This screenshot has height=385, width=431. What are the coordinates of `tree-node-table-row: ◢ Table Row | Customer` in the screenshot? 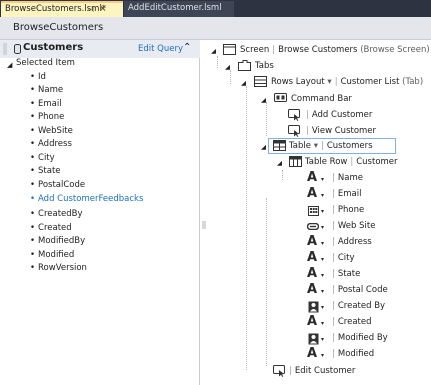 It's located at (320, 163).